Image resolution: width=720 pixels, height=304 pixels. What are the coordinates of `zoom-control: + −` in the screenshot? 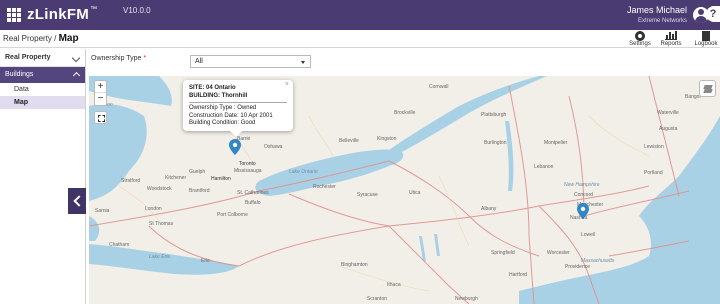 It's located at (100, 93).